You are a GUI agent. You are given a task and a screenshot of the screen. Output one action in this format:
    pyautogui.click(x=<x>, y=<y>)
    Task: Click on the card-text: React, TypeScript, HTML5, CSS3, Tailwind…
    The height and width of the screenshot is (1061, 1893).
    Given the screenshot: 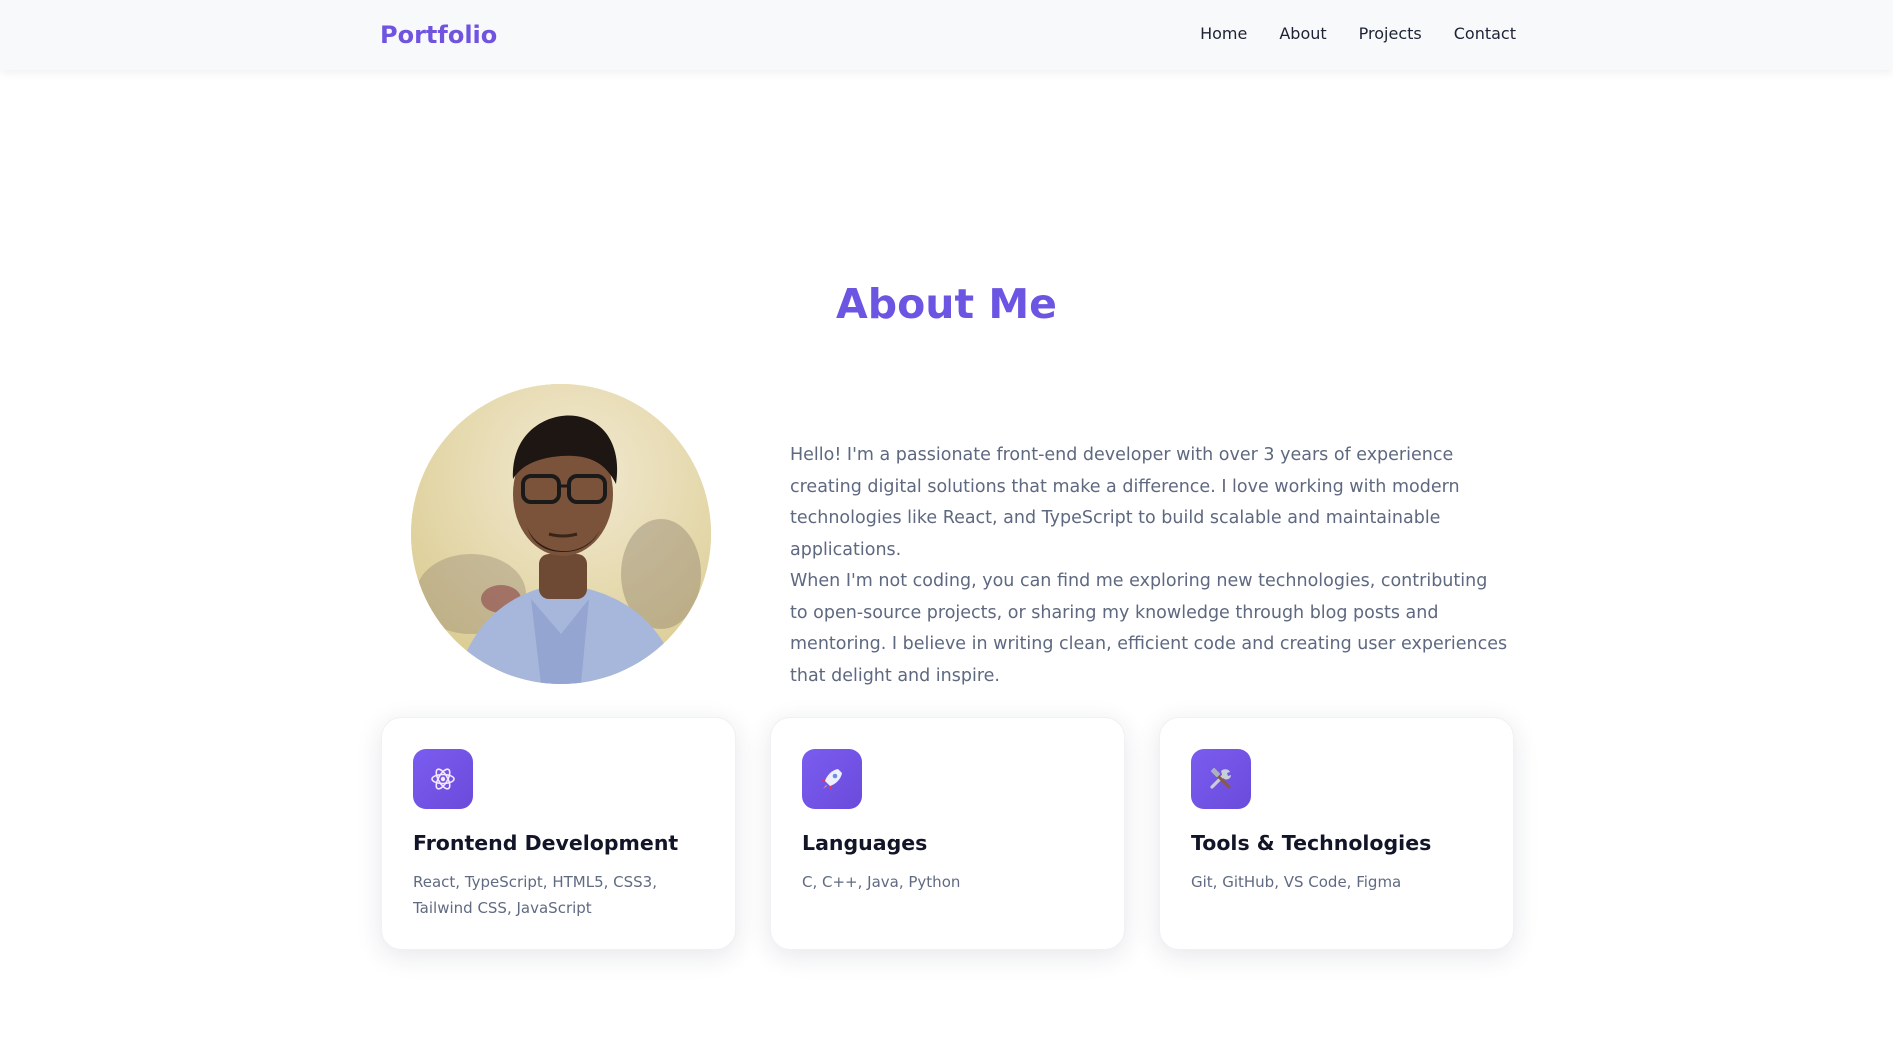 What is the action you would take?
    pyautogui.click(x=535, y=895)
    